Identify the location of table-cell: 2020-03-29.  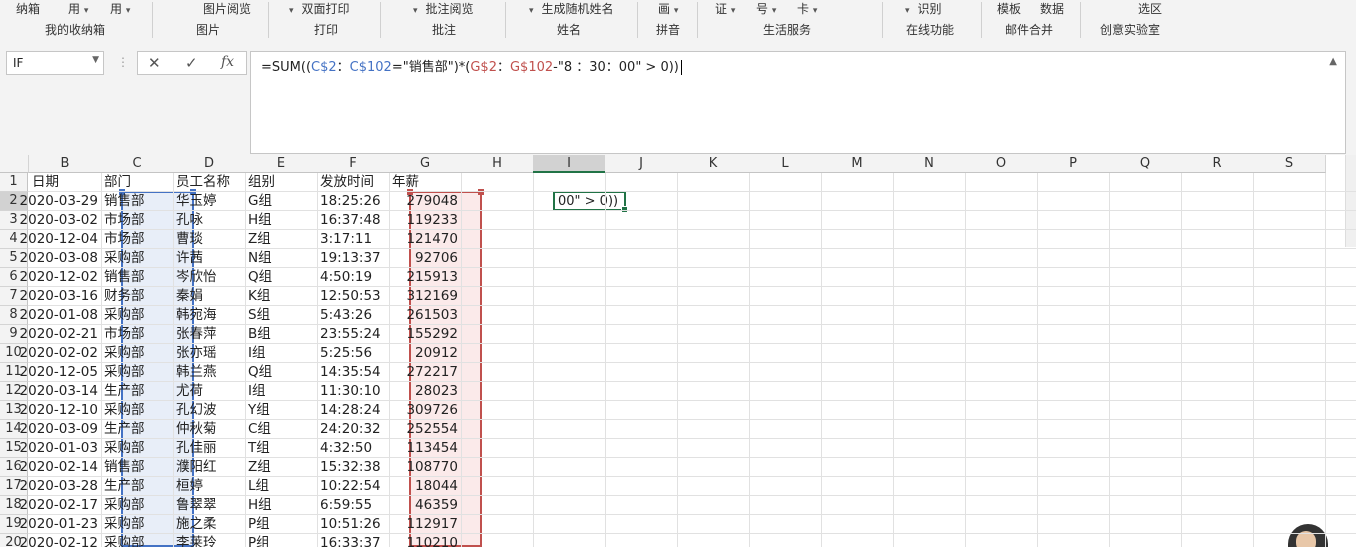
(54, 201).